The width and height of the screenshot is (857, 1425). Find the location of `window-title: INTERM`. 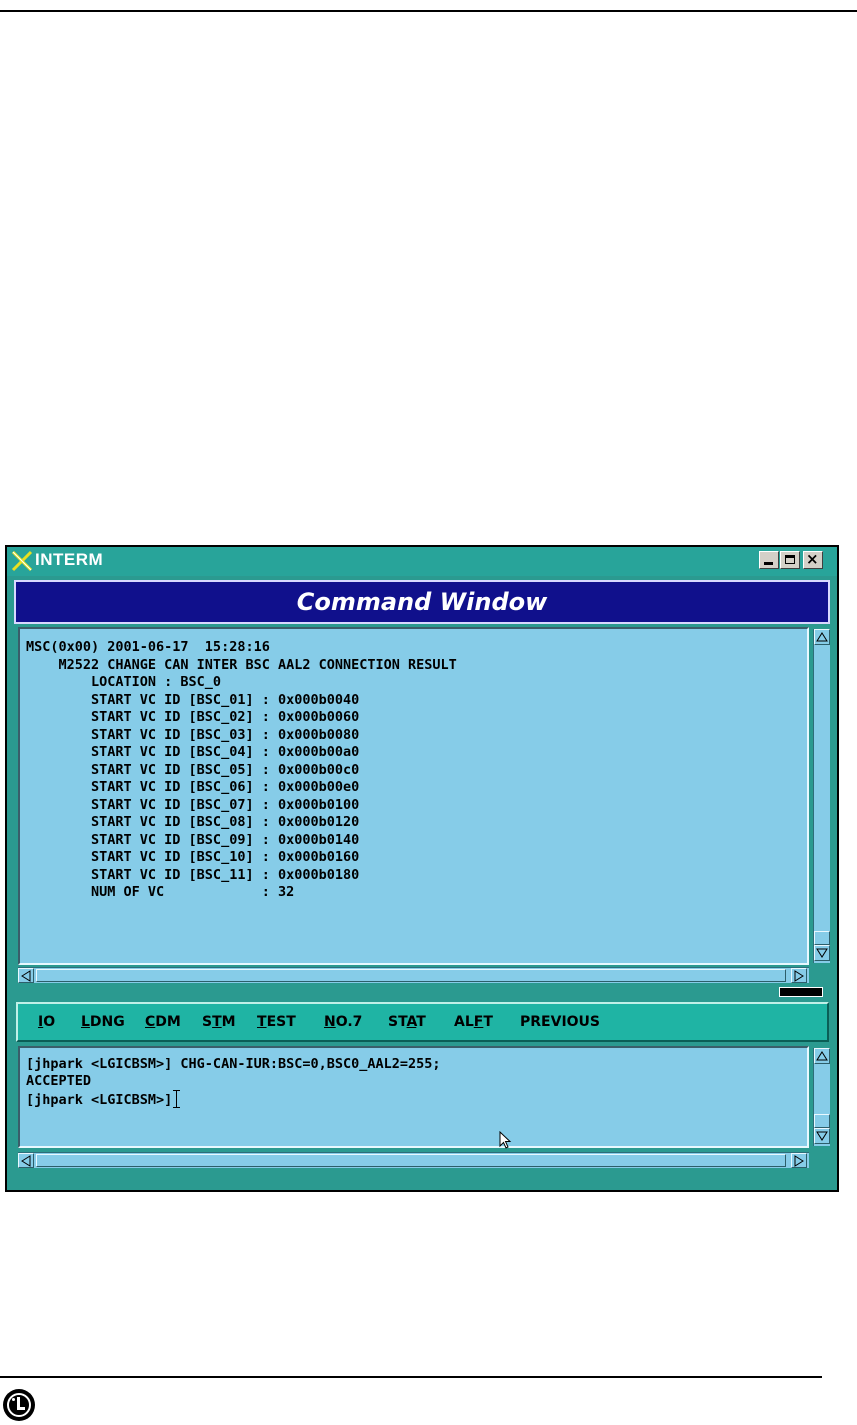

window-title: INTERM is located at coordinates (69, 559).